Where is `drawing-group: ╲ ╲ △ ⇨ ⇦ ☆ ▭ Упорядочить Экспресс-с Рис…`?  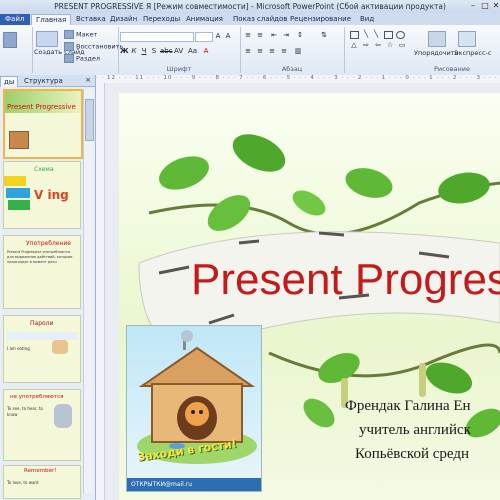 drawing-group: ╲ ╲ △ ⇨ ⇦ ☆ ▭ Упорядочить Экспресс-с Рис… is located at coordinates (422, 50).